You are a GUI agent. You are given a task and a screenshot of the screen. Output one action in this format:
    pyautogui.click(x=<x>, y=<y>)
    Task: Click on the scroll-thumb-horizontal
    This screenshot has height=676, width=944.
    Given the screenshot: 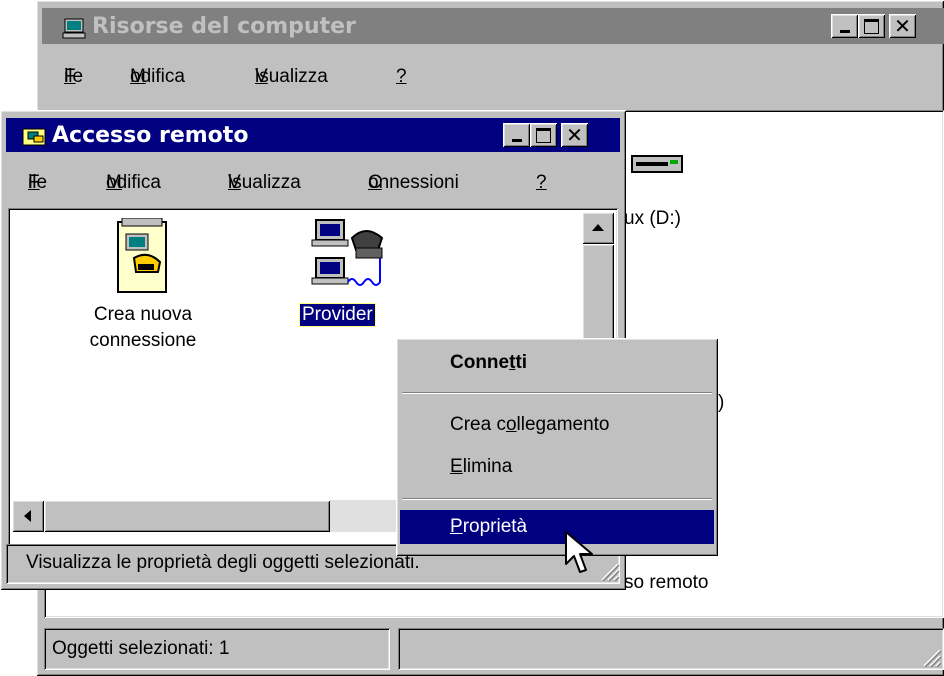 What is the action you would take?
    pyautogui.click(x=187, y=516)
    